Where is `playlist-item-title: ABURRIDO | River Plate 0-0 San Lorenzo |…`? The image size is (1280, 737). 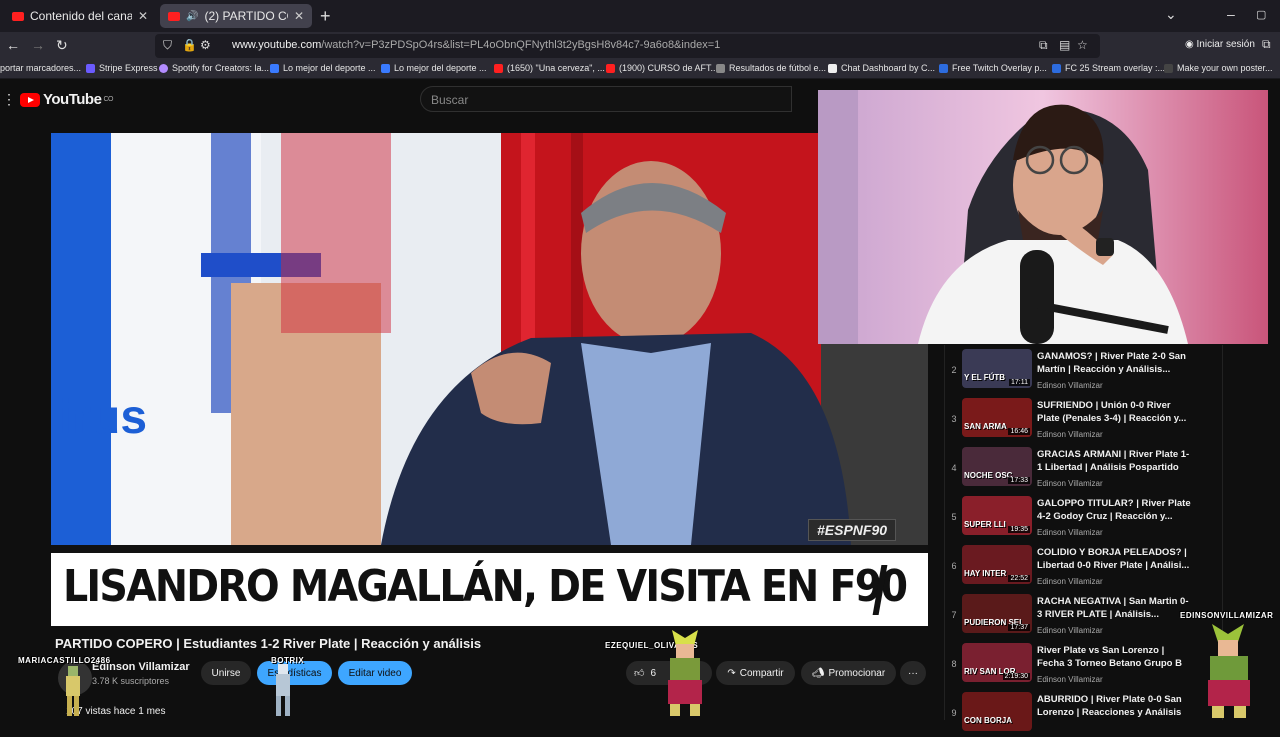
playlist-item-title: ABURRIDO | River Plate 0-0 San Lorenzo |… is located at coordinates (1114, 706).